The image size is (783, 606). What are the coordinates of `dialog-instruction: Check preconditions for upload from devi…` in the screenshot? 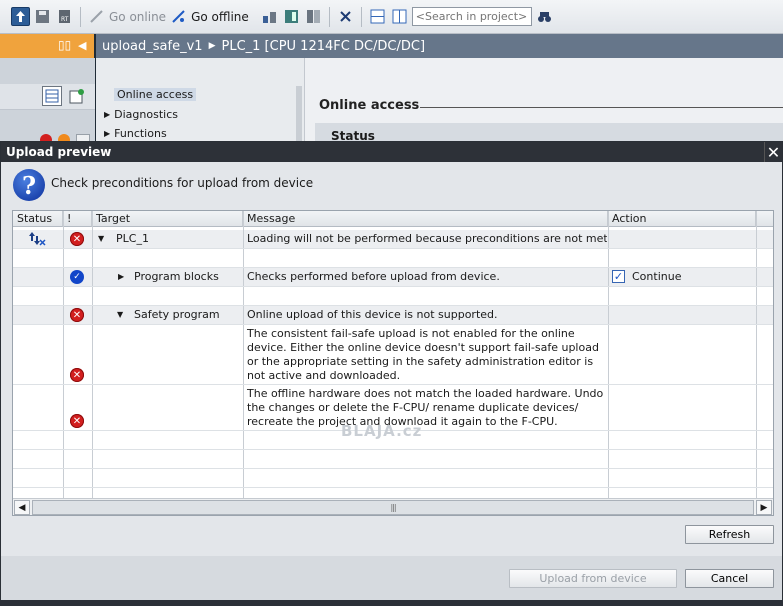 It's located at (182, 183).